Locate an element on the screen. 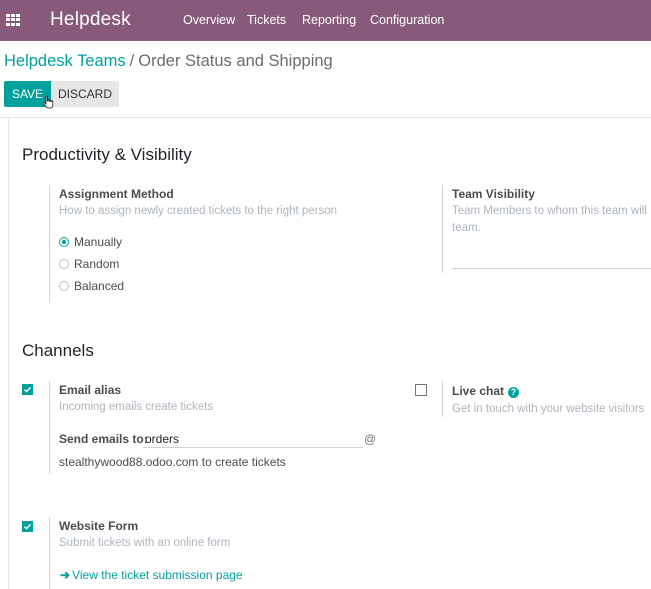 This screenshot has width=651, height=589. assignment-method-title: Assignment Method is located at coordinates (116, 194).